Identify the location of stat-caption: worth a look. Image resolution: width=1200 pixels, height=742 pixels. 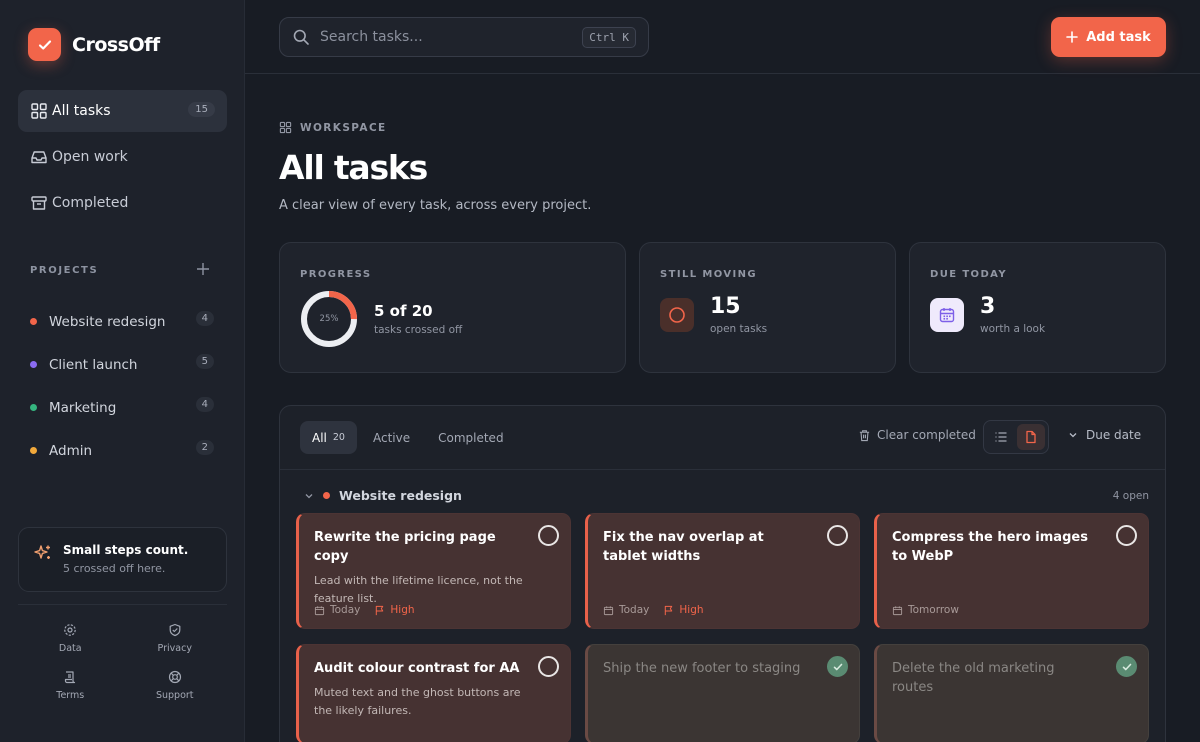
(1013, 329).